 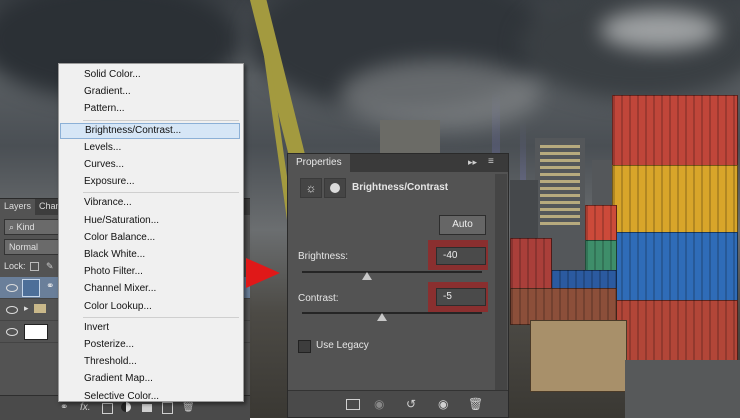 What do you see at coordinates (36, 332) in the screenshot?
I see `layer-thumbnail` at bounding box center [36, 332].